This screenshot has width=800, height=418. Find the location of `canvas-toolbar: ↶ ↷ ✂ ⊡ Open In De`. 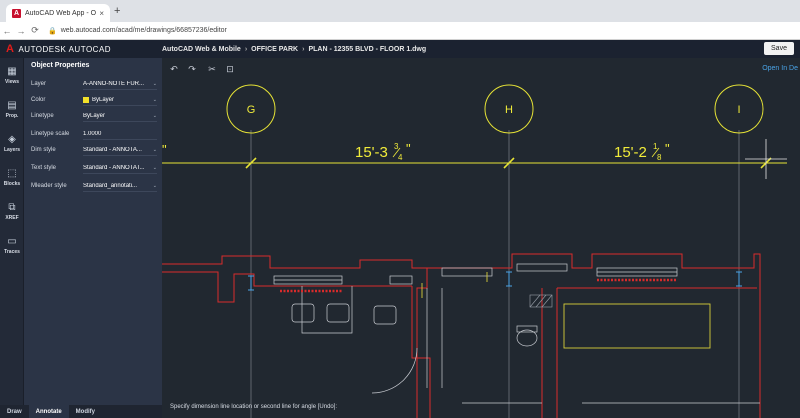

canvas-toolbar: ↶ ↷ ✂ ⊡ Open In De is located at coordinates (481, 69).